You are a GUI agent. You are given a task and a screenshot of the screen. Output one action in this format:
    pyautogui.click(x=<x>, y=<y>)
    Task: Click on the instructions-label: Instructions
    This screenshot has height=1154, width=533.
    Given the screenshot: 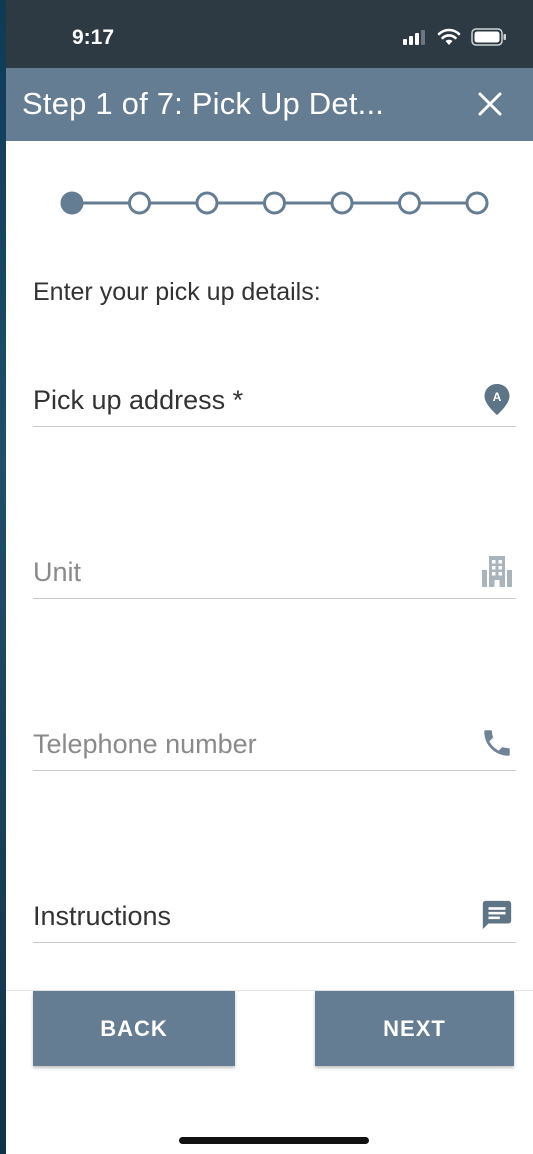 What is the action you would take?
    pyautogui.click(x=102, y=916)
    